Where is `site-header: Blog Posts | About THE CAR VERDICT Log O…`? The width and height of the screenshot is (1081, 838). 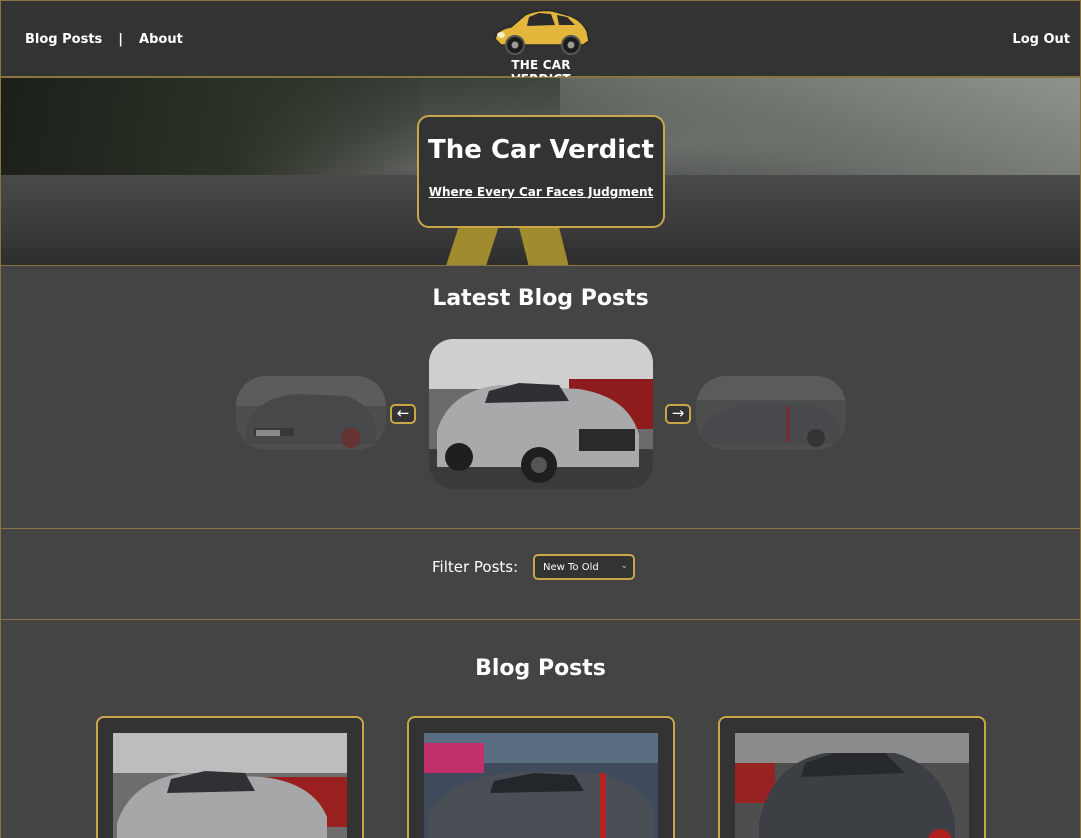
site-header: Blog Posts | About THE CAR VERDICT Log O… is located at coordinates (540, 43).